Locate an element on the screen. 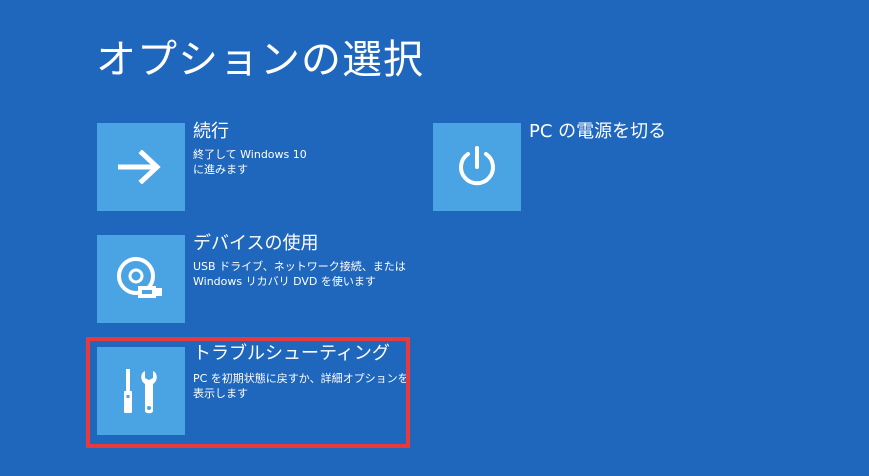 This screenshot has width=869, height=476. continue-option: 続行 終了して Windows 10 に進みます is located at coordinates (217, 166).